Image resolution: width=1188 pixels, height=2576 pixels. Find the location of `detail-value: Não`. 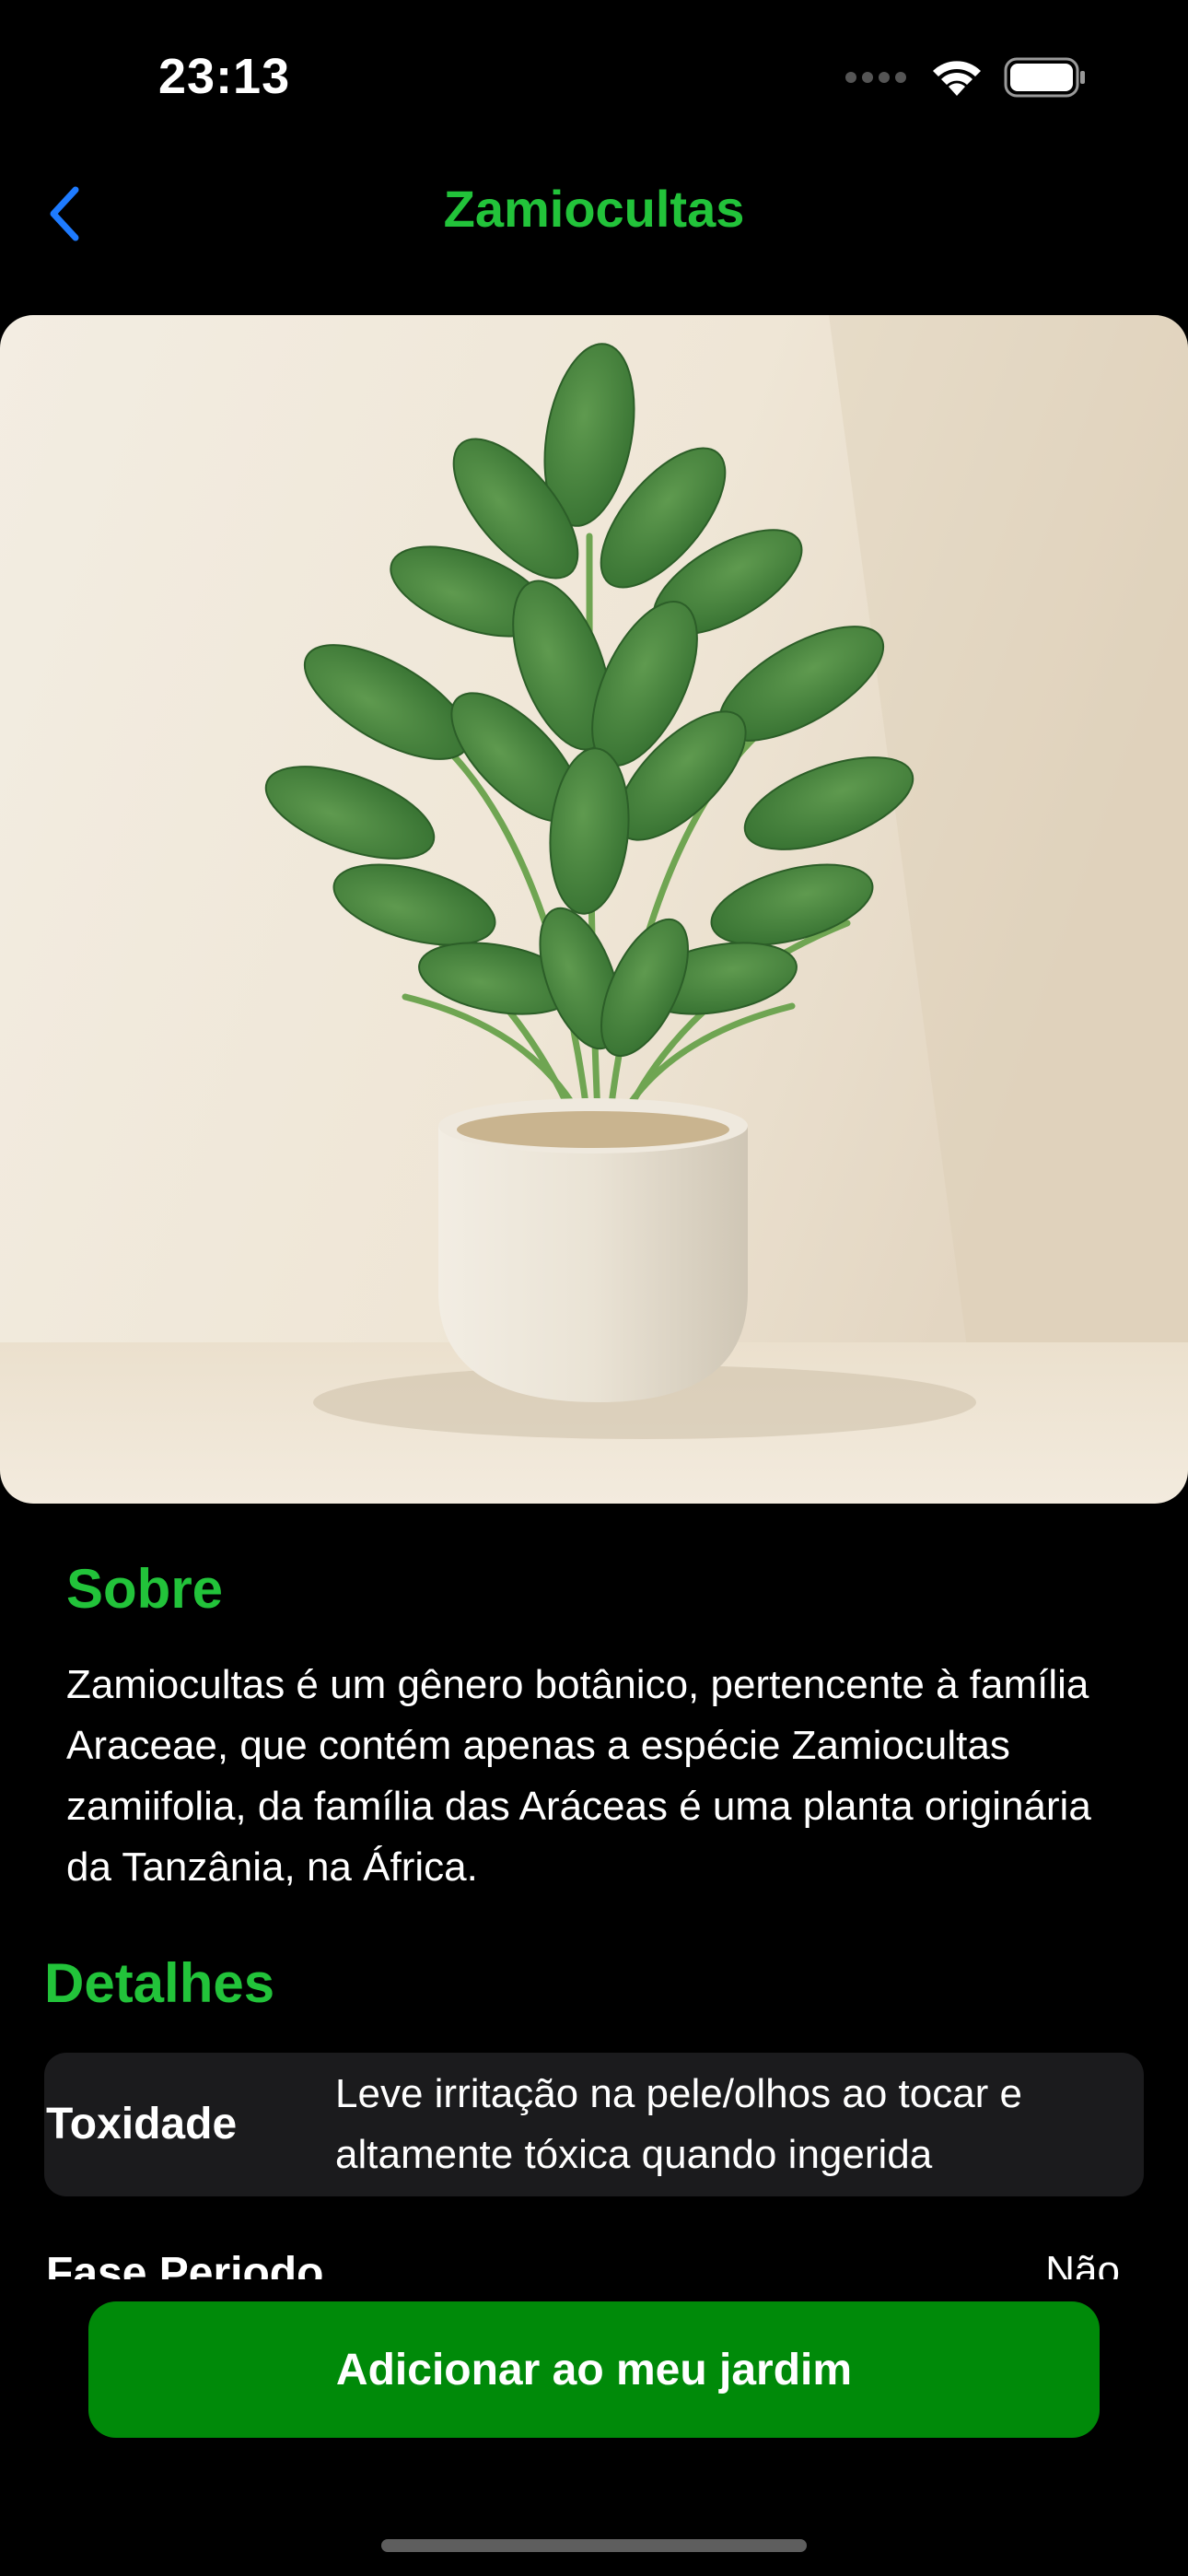

detail-value: Não is located at coordinates (1082, 2263).